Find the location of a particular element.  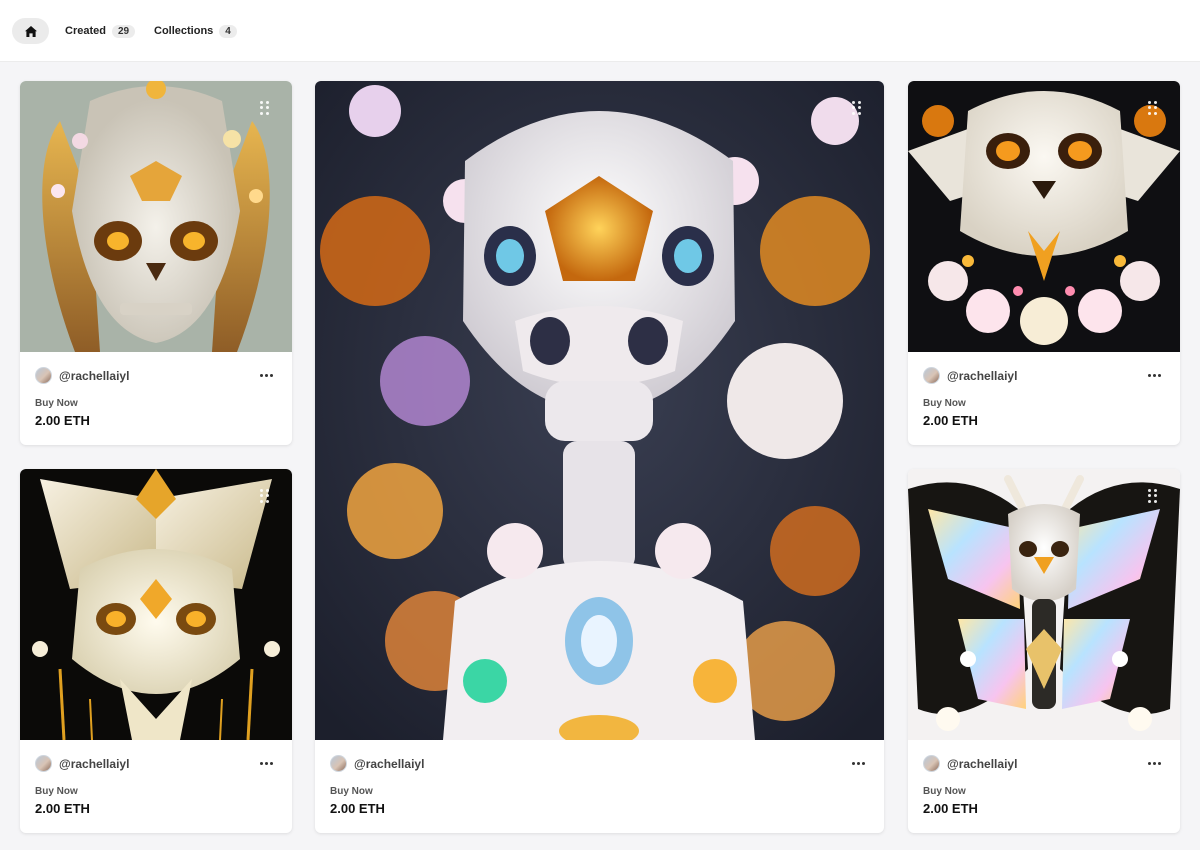

tab-collections-label: Collections is located at coordinates (184, 31).